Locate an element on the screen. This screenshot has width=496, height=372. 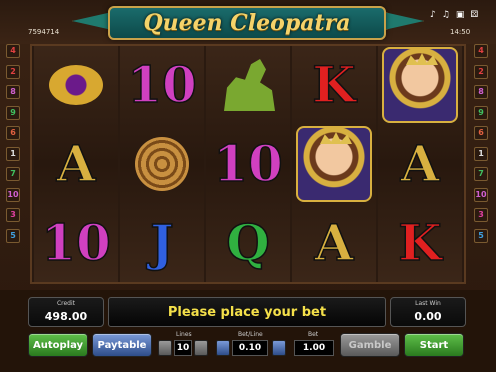
reel-2: 10 J is located at coordinates (162, 164).